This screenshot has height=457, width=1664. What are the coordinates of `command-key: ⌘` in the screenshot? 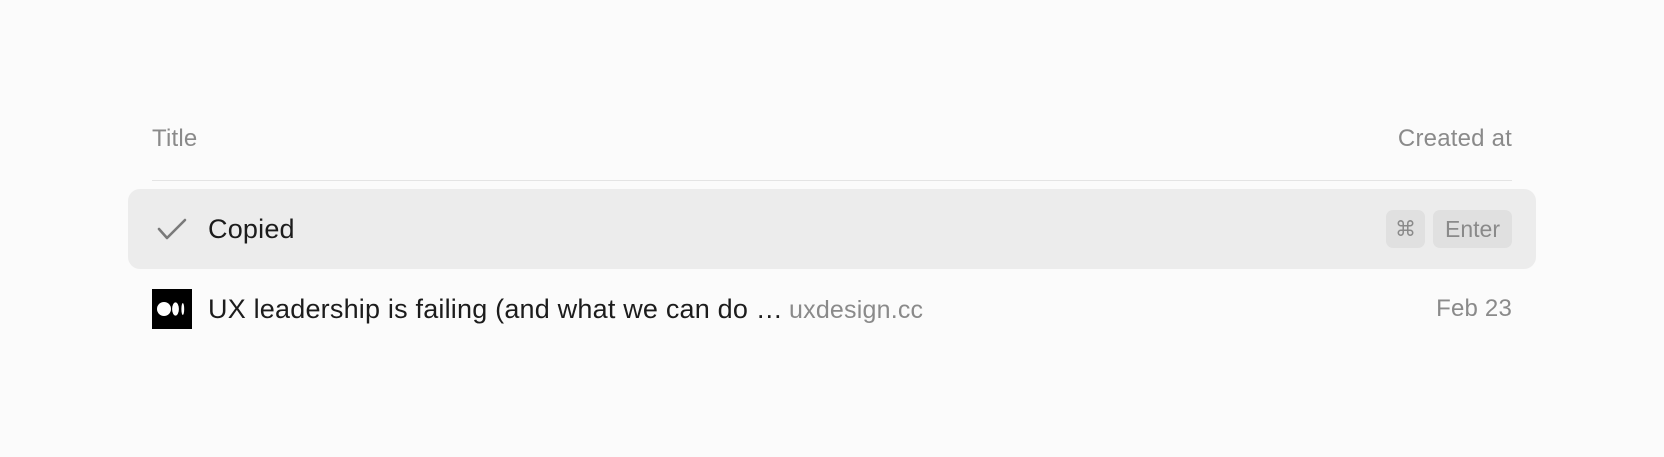 It's located at (1406, 229).